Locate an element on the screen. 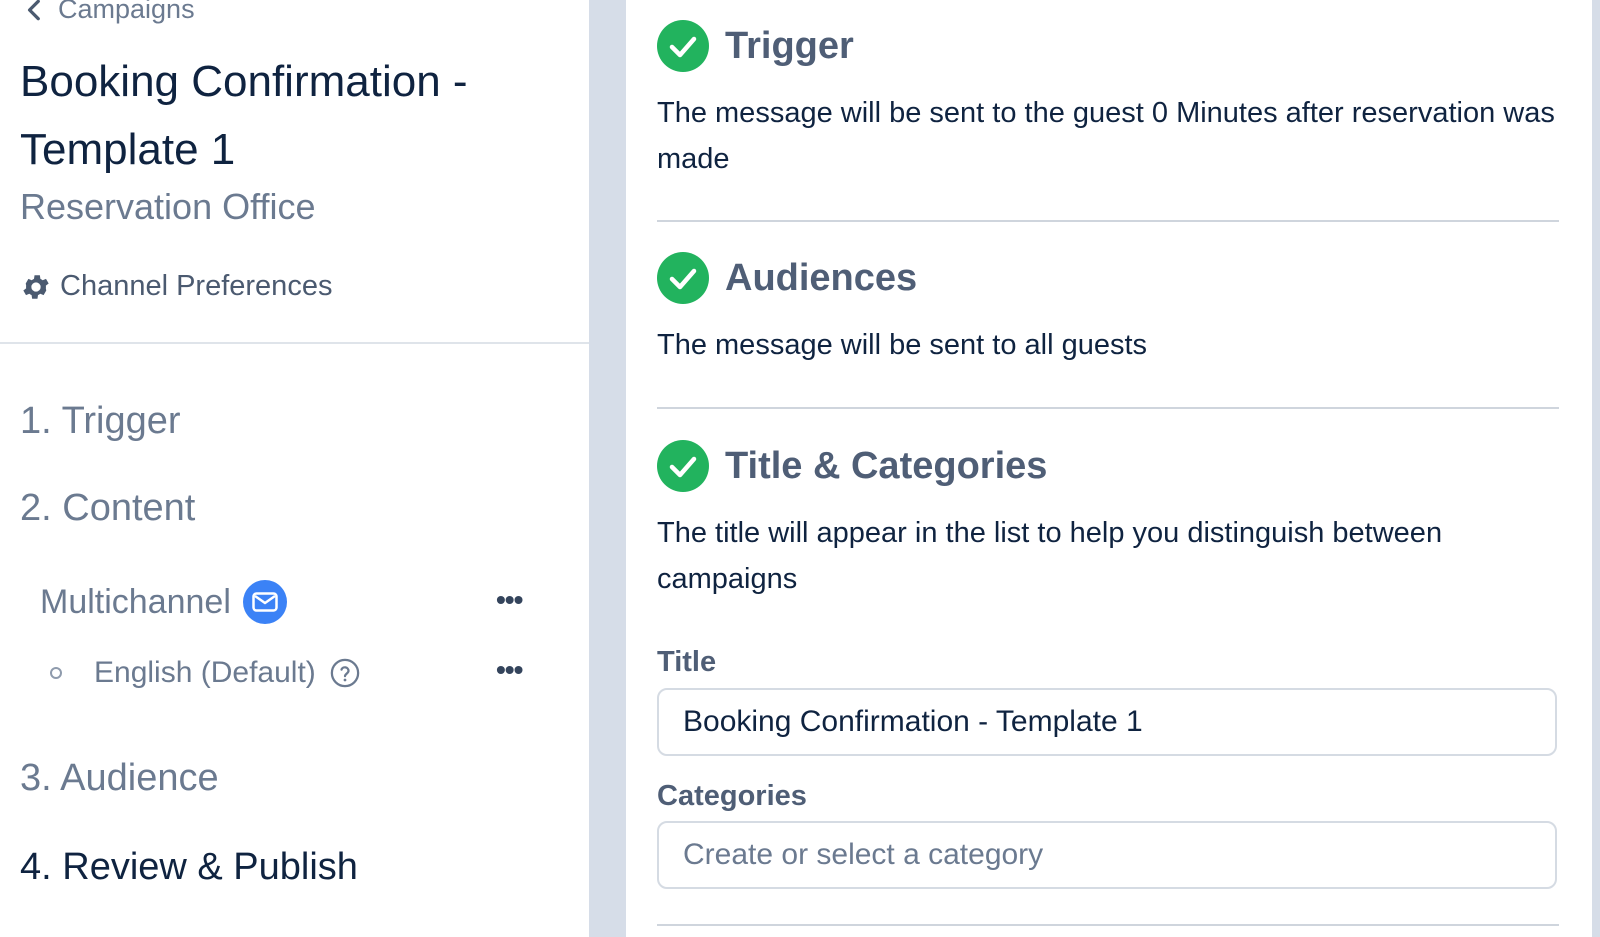 This screenshot has width=1600, height=937. step-content: 2. Content is located at coordinates (107, 508).